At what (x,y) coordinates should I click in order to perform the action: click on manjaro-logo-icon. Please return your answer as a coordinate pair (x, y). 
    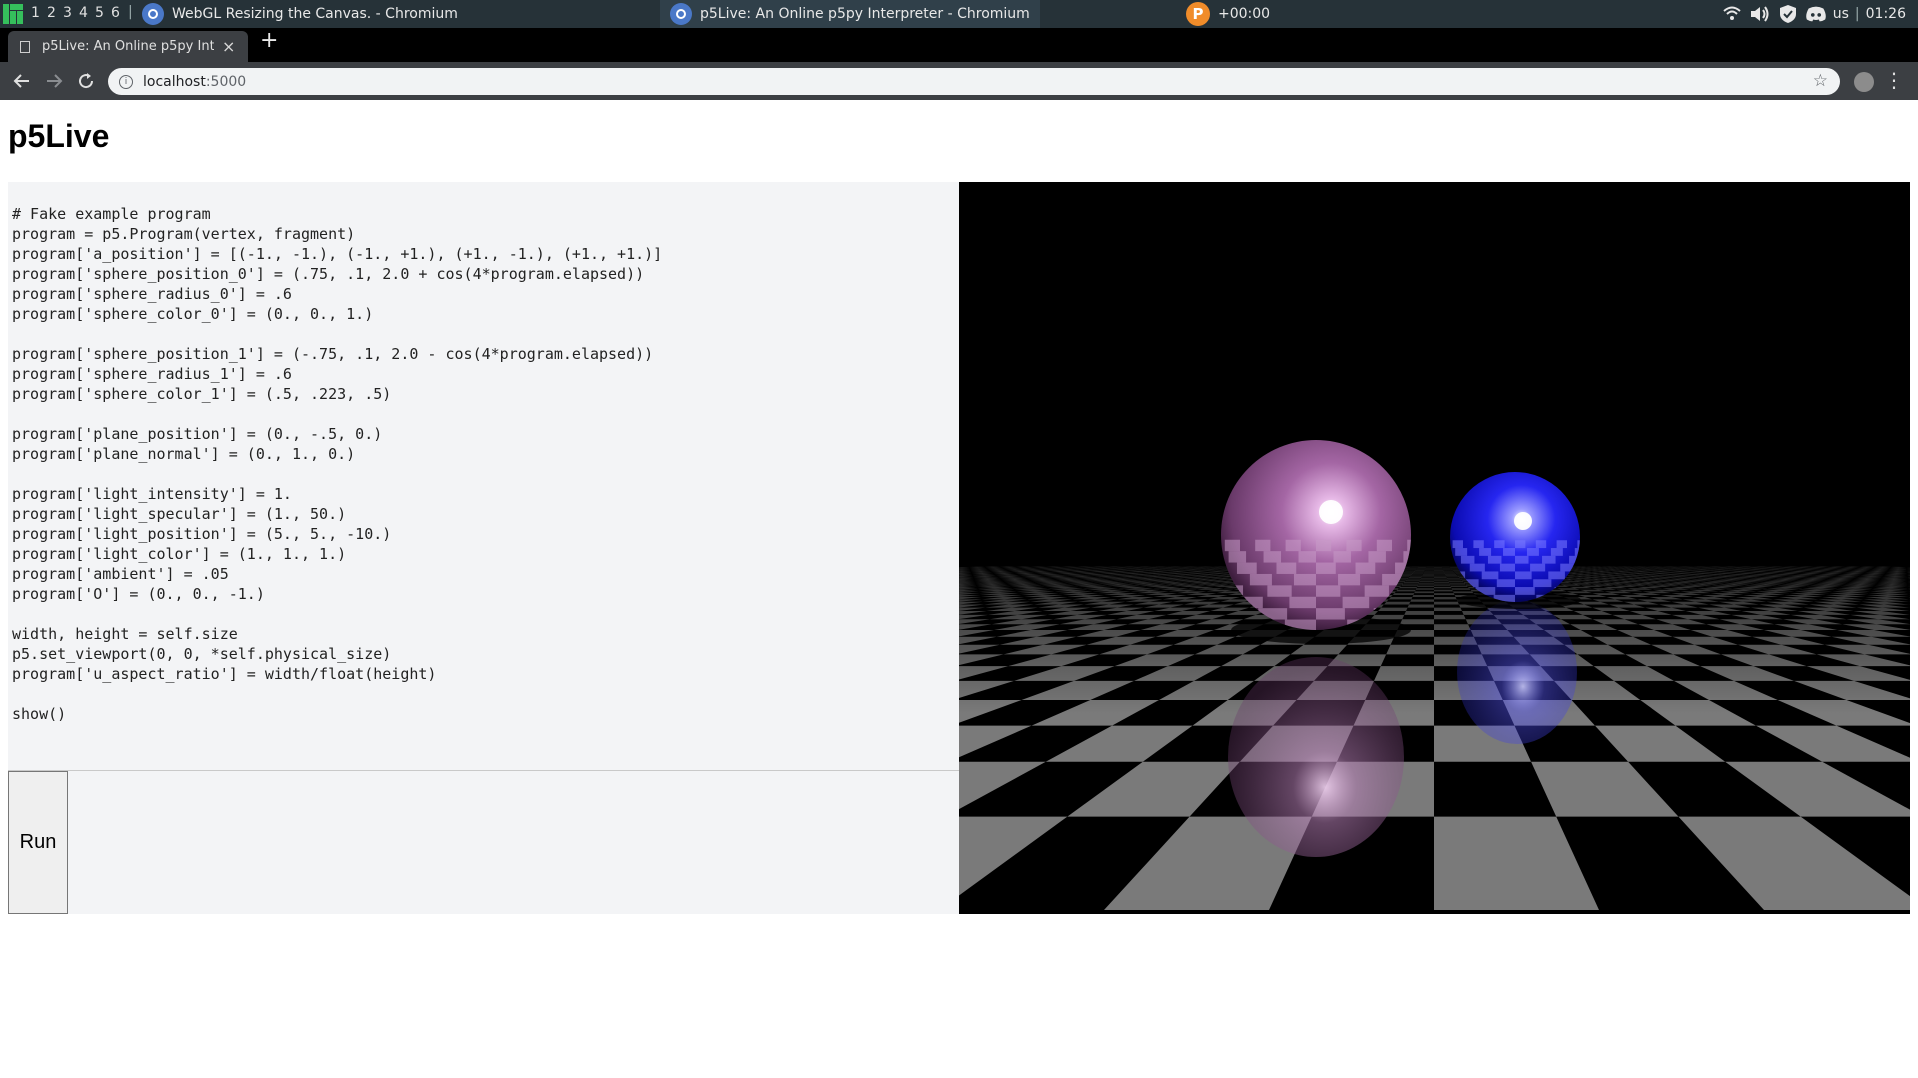
    Looking at the image, I should click on (13, 14).